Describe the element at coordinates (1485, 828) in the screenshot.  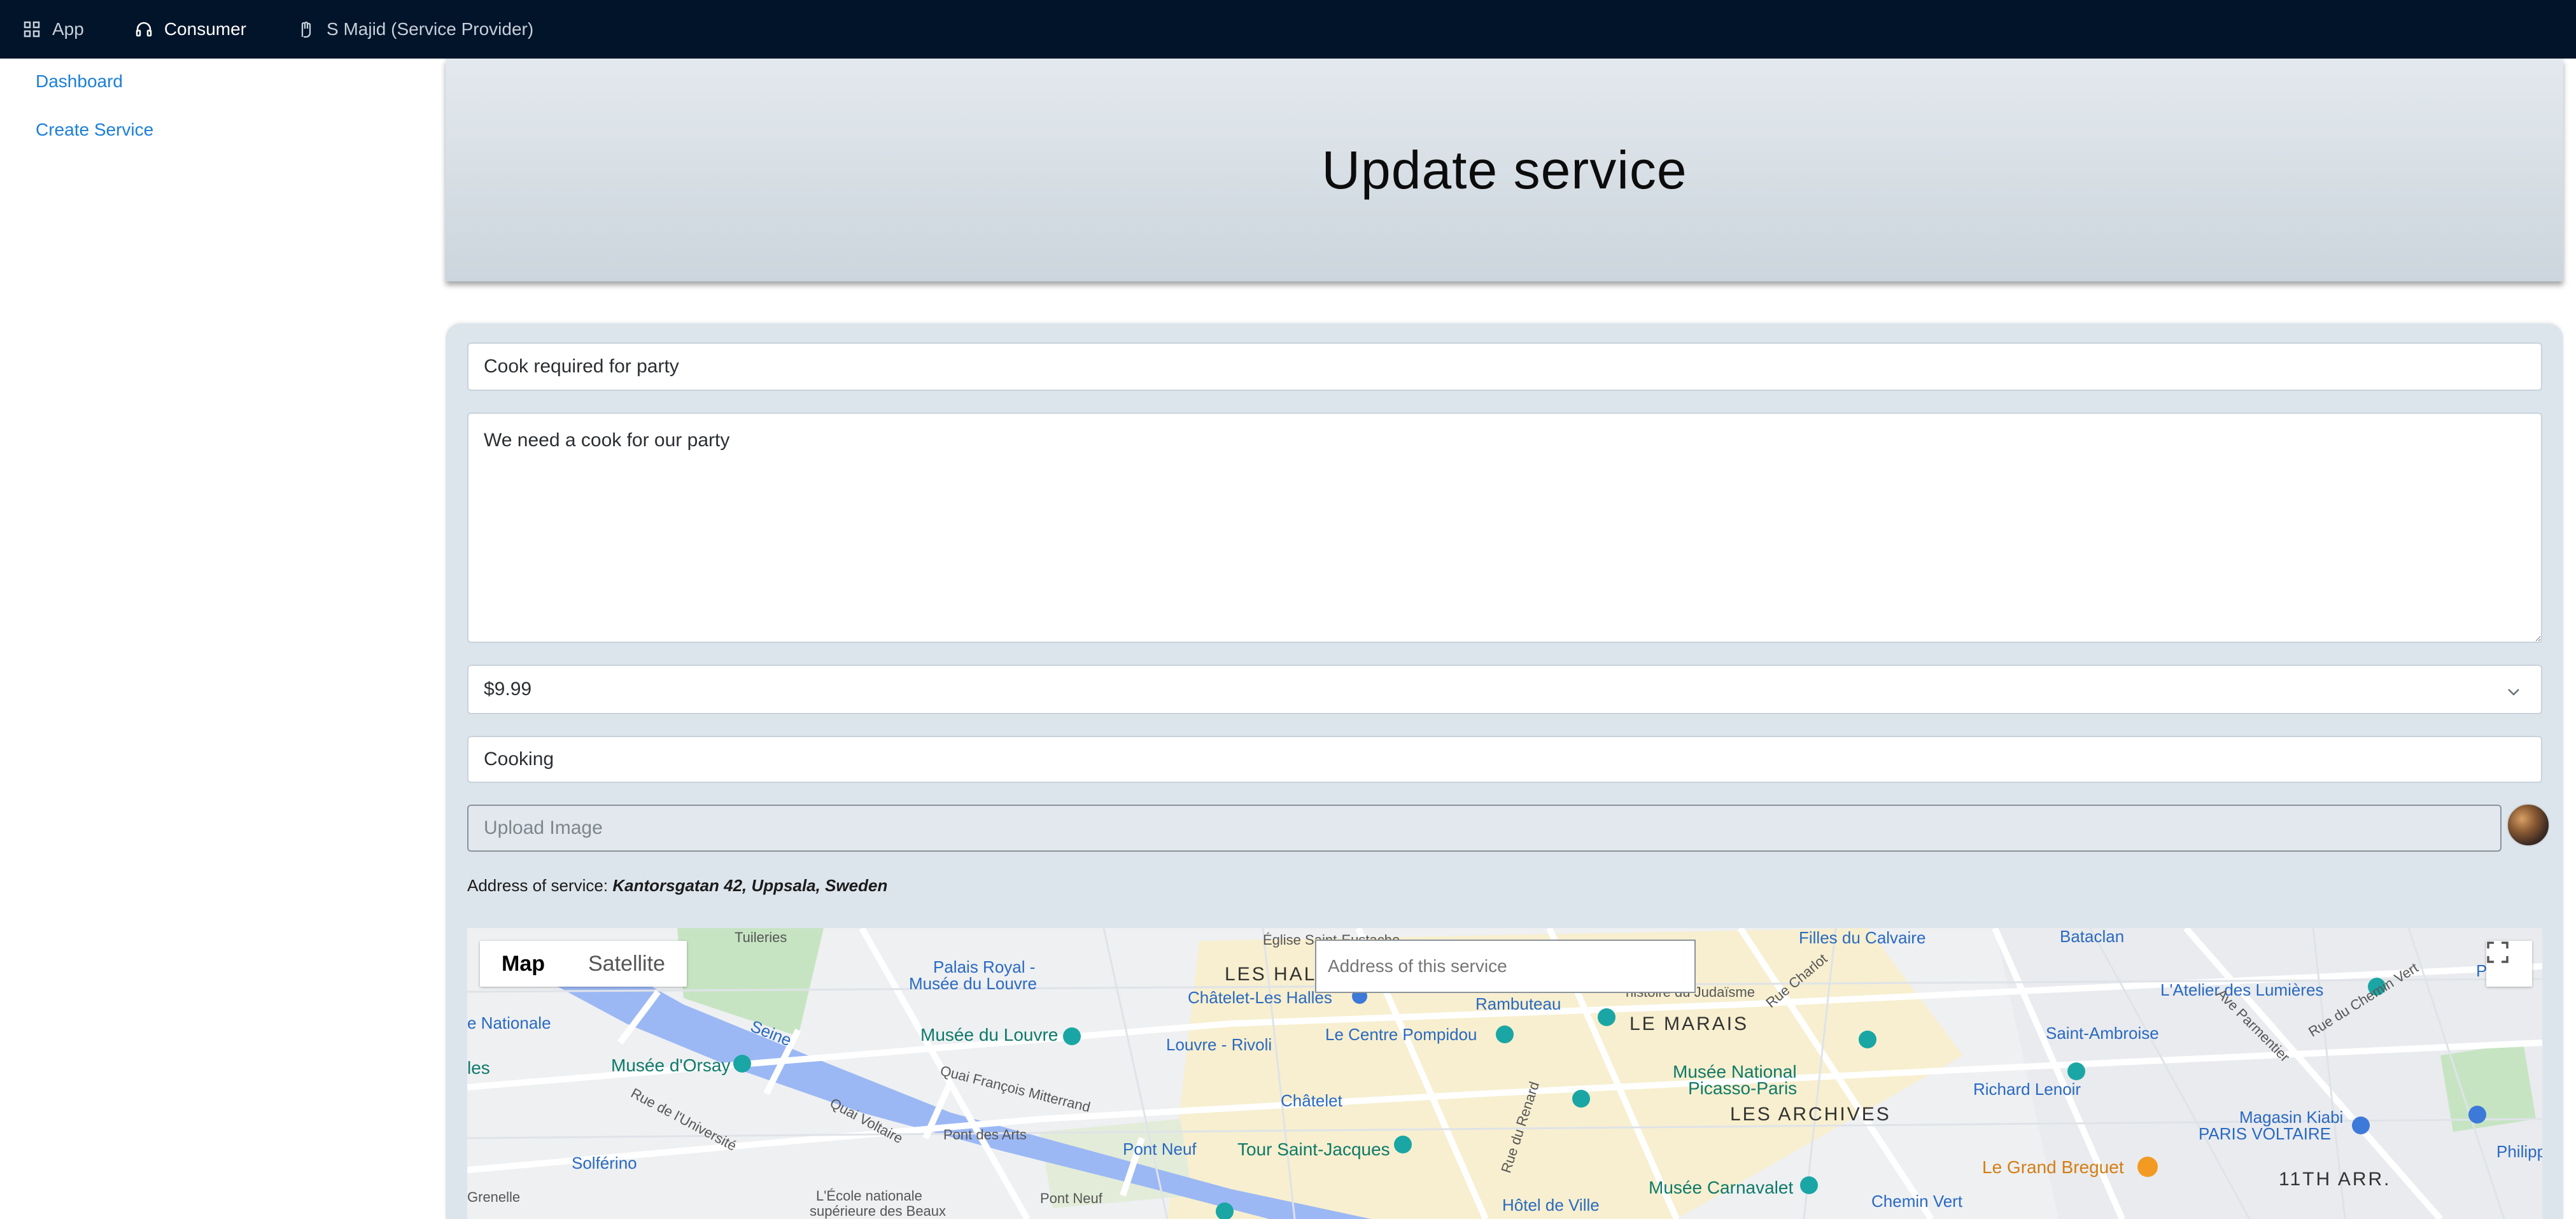
I see `upload-image-field: Upload Image` at that location.